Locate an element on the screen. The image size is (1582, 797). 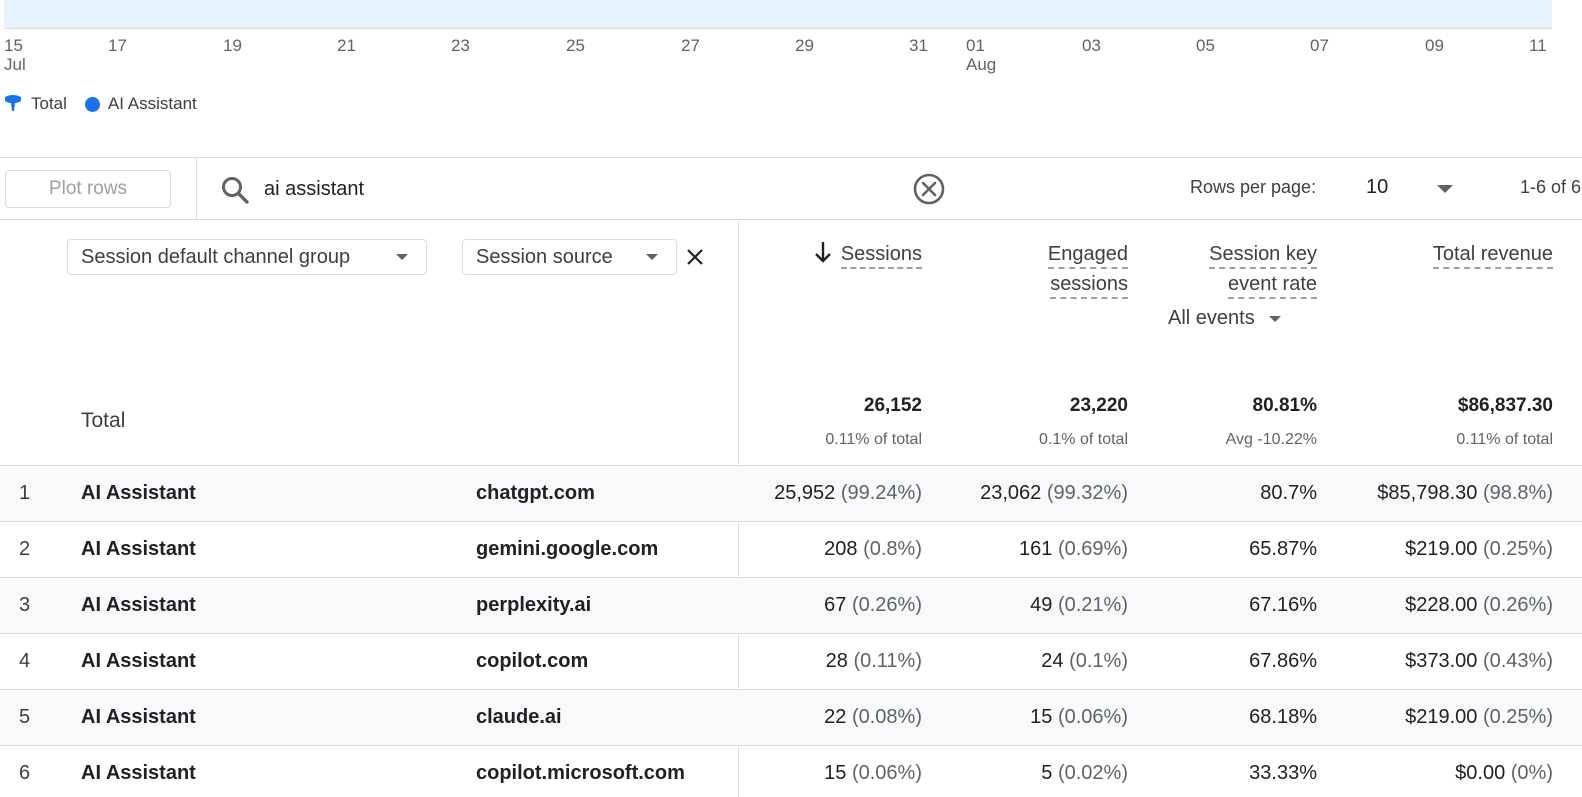
x-axis-tick: 01 Aug is located at coordinates (981, 55).